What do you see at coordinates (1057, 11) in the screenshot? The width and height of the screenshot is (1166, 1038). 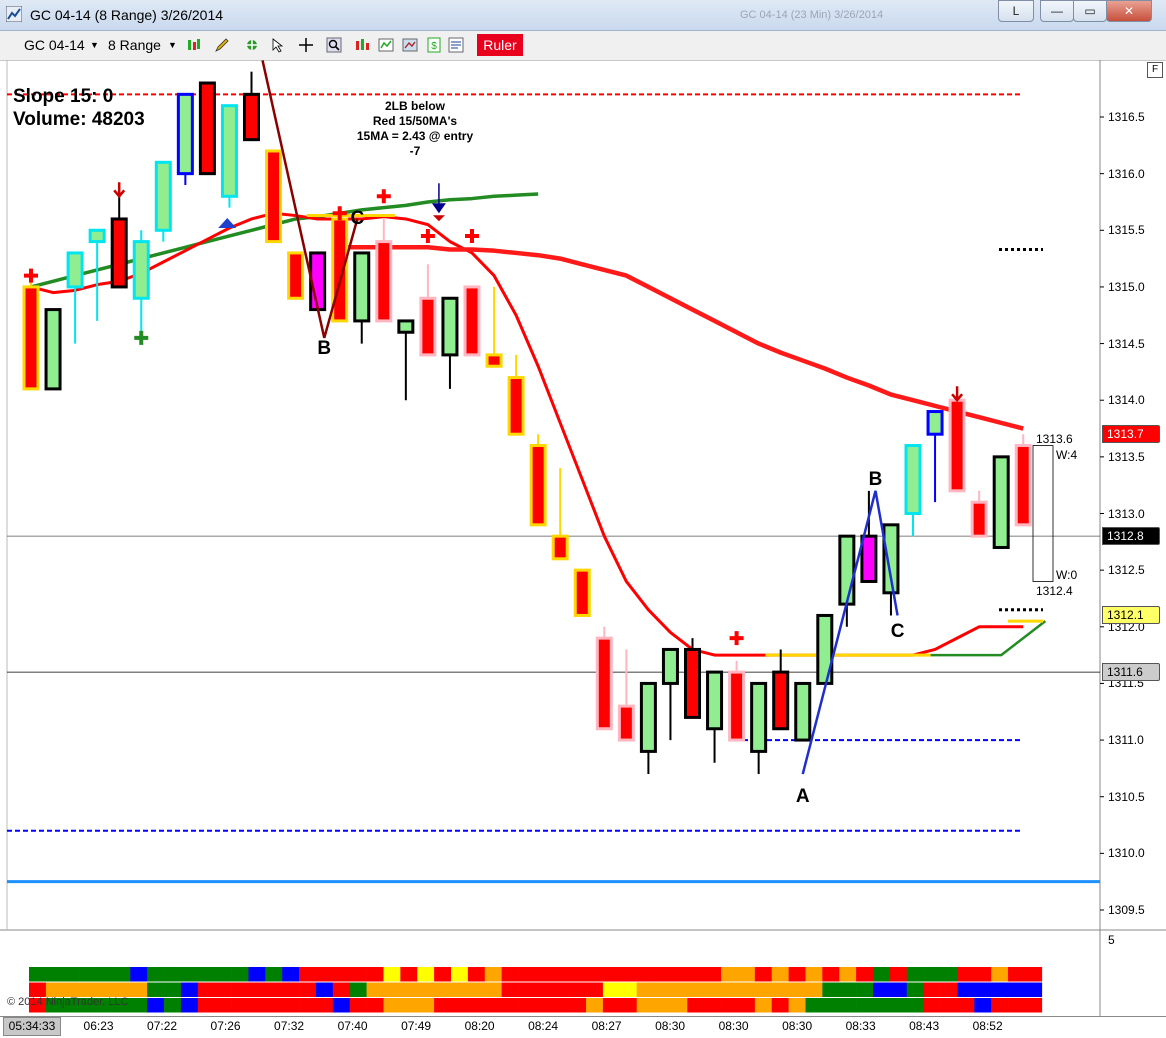 I see `minimize-button: —` at bounding box center [1057, 11].